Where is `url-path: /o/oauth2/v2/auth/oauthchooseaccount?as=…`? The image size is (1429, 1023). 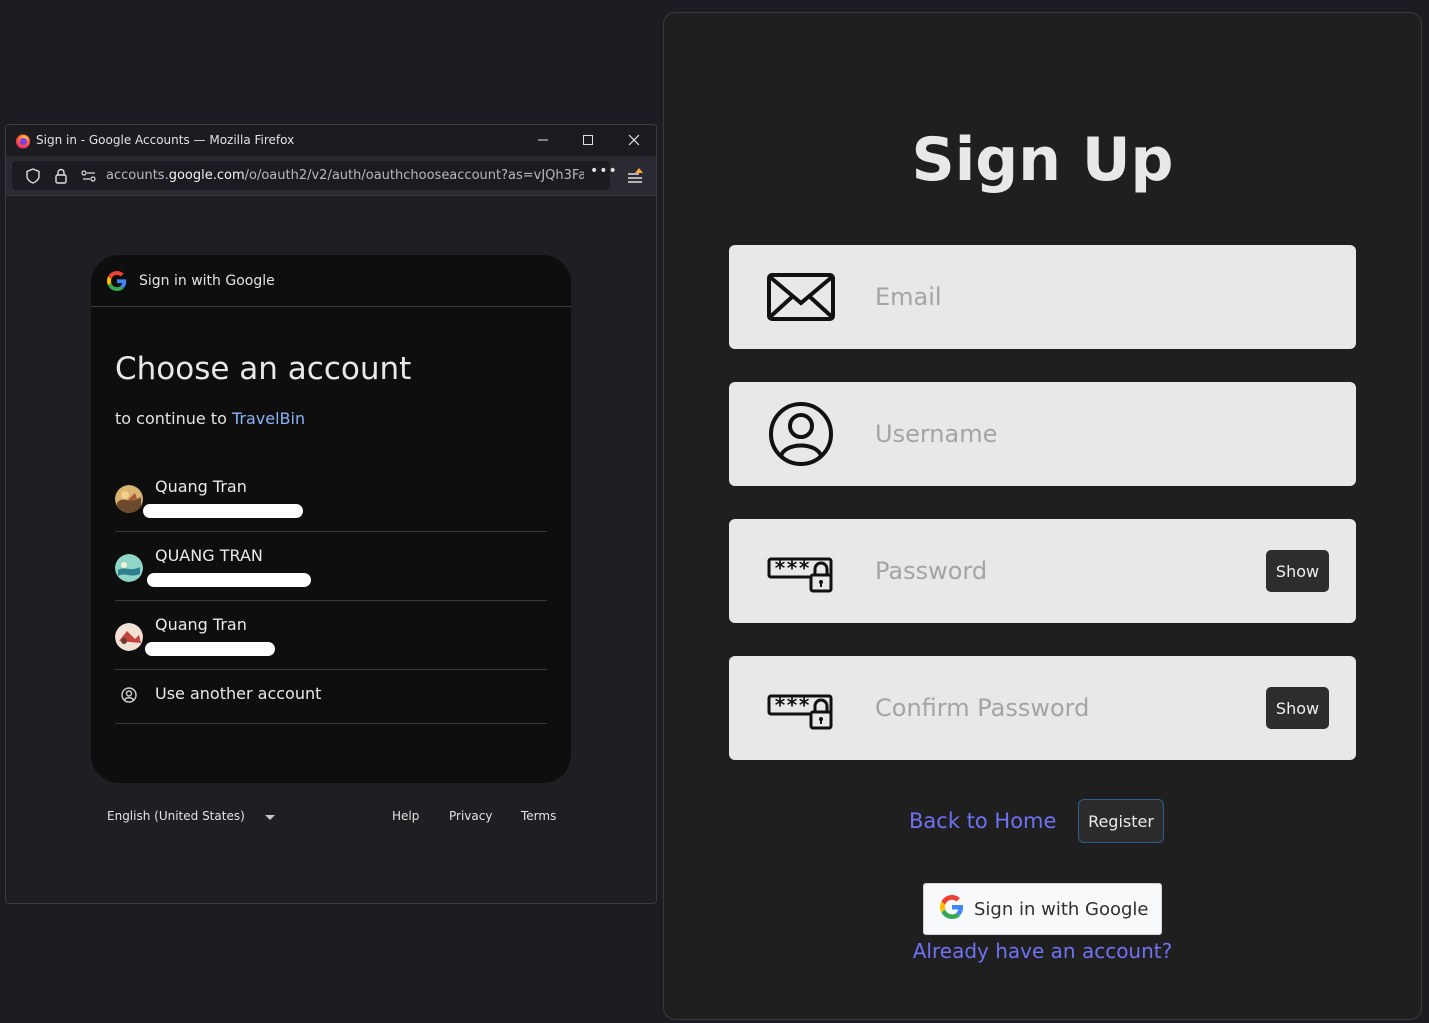
url-path: /o/oauth2/v2/auth/oauthchooseaccount?as=… is located at coordinates (414, 175).